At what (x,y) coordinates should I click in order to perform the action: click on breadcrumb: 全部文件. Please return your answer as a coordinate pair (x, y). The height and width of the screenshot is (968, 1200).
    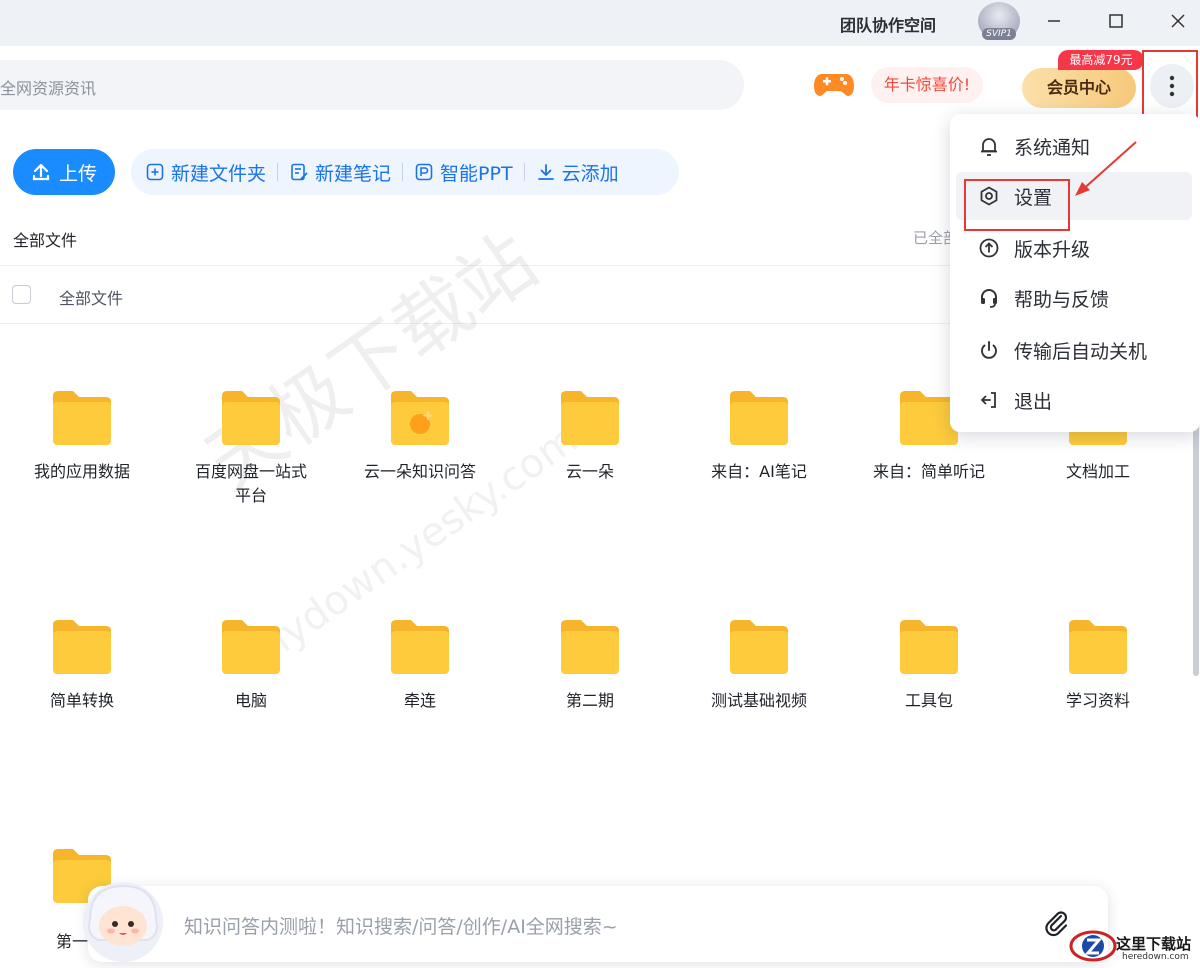
    Looking at the image, I should click on (45, 239).